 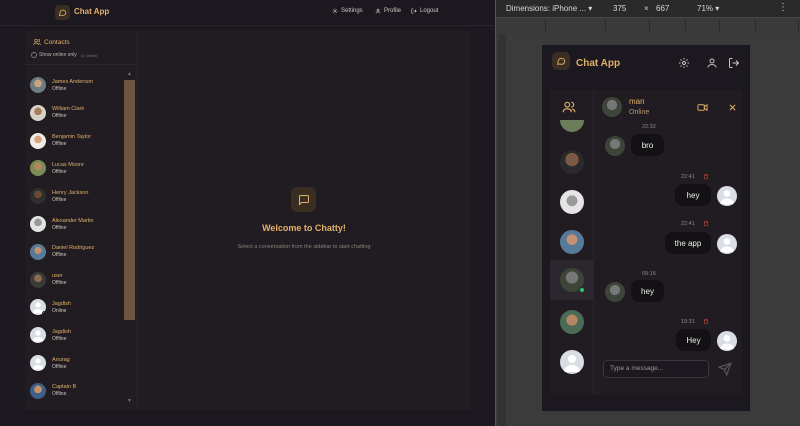 I want to click on contact-item: Henry Jackson Offline, so click(x=76, y=196).